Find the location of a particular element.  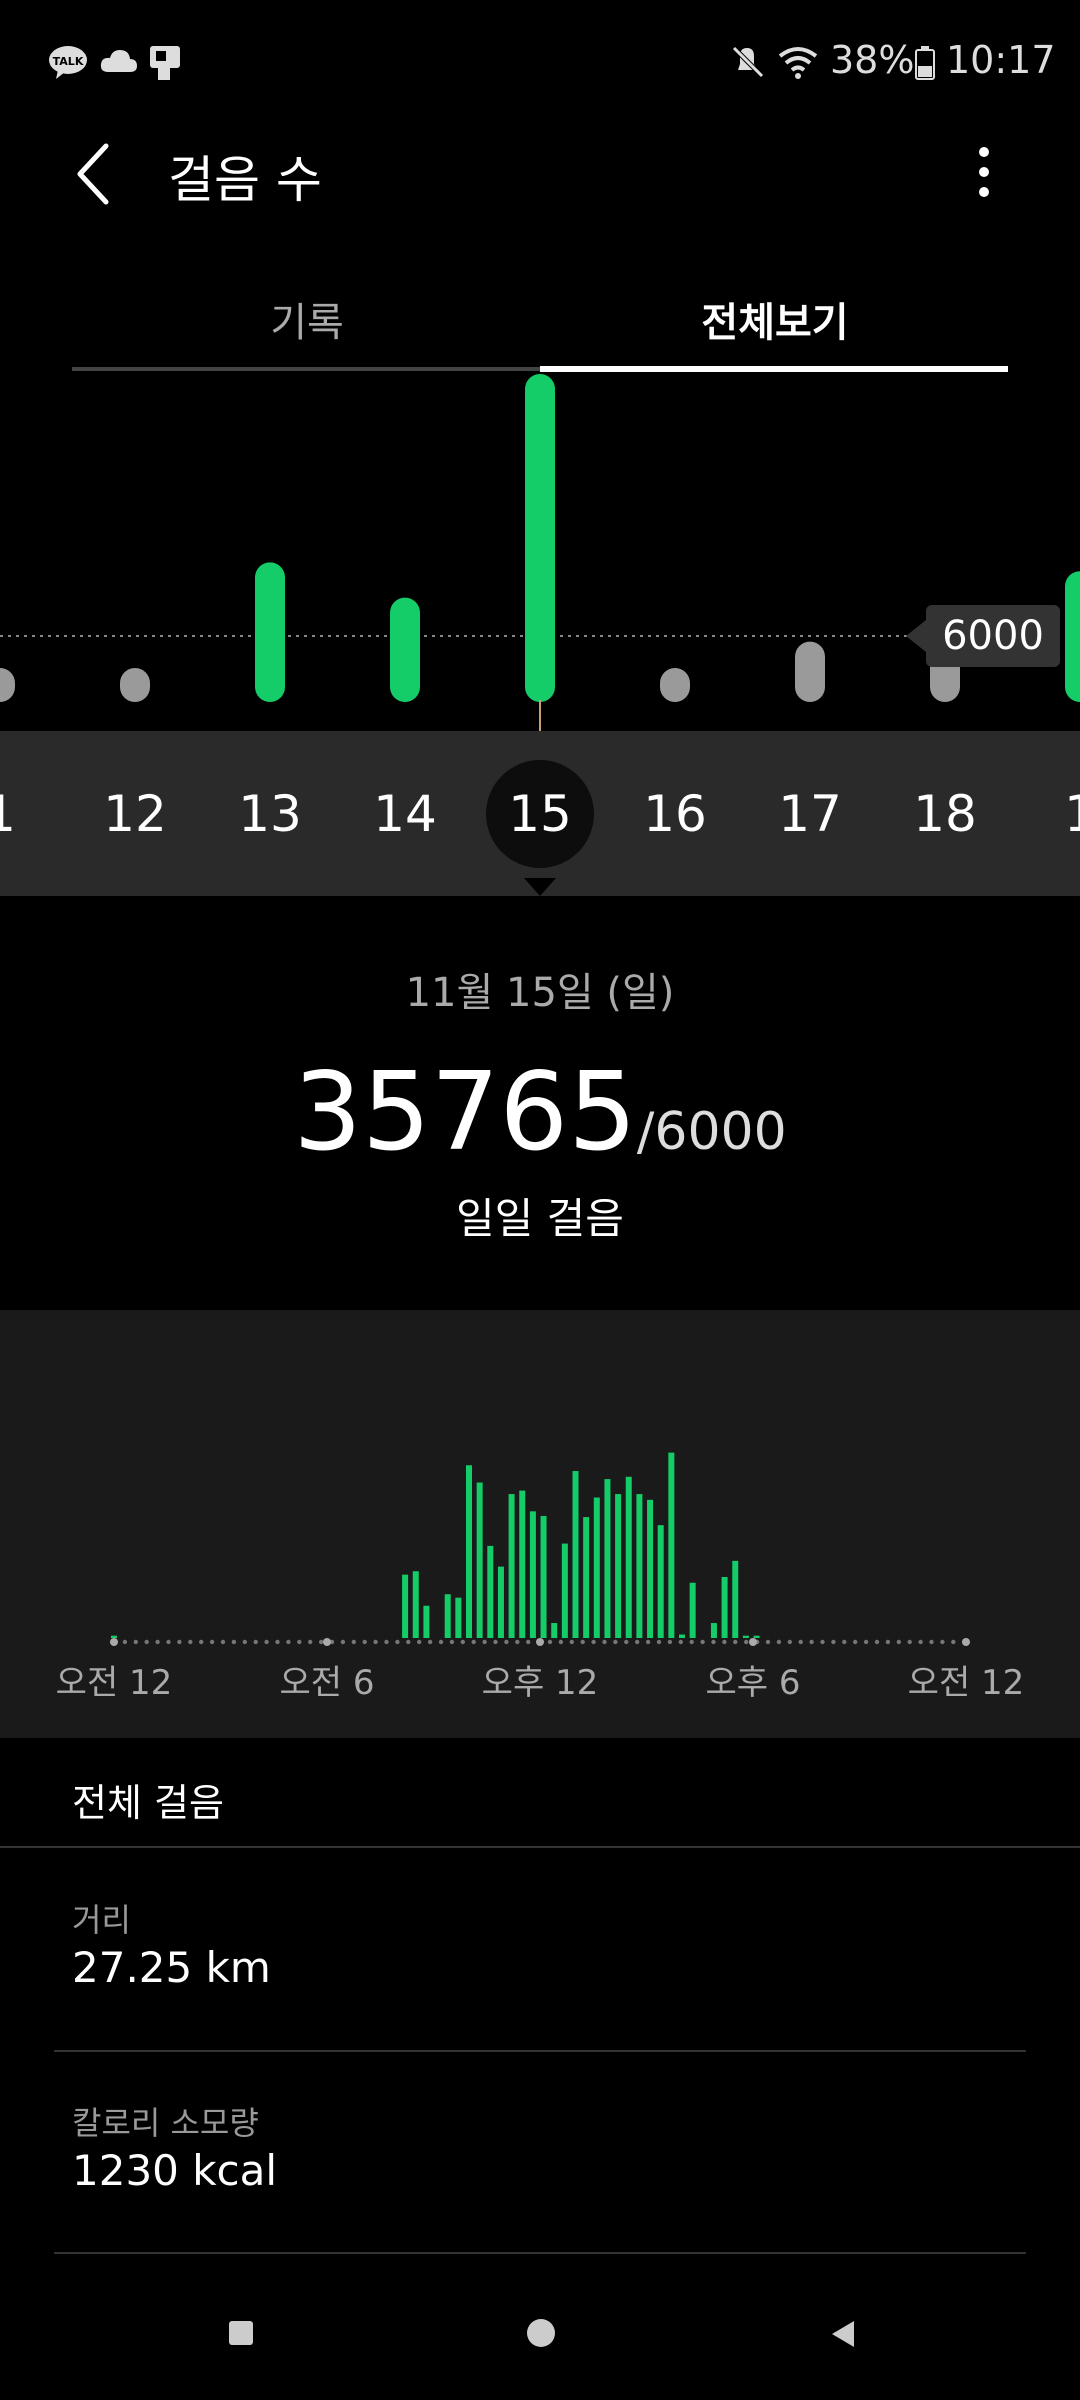

steps-caption: 일일 걸음 is located at coordinates (540, 1218).